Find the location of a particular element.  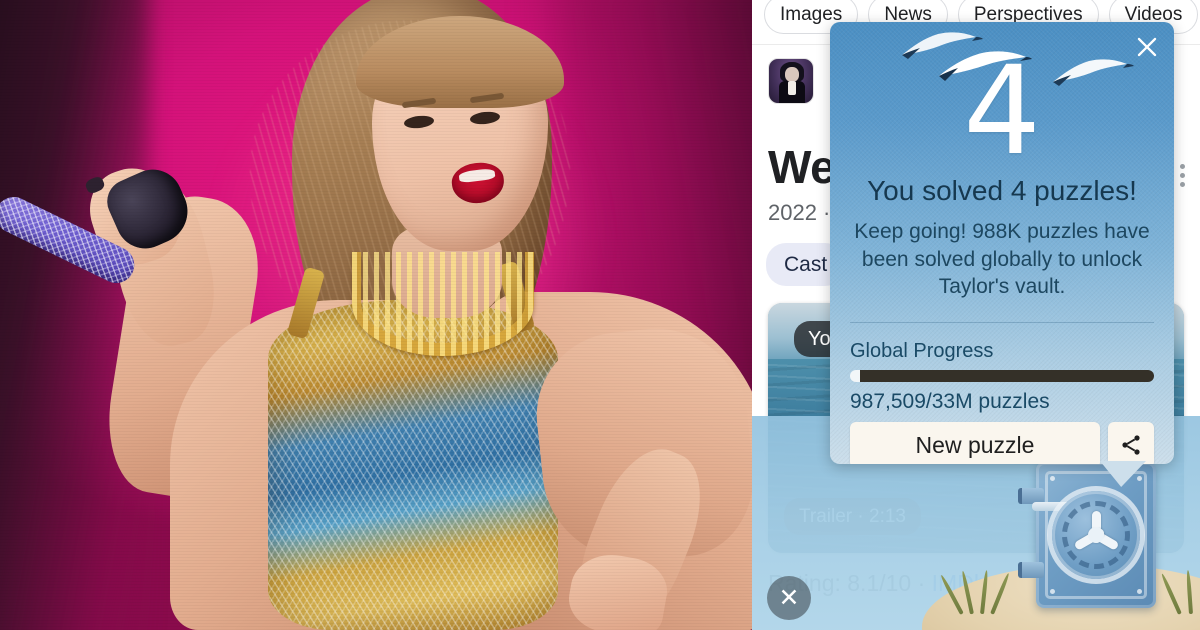

vault-dial is located at coordinates (1096, 535).